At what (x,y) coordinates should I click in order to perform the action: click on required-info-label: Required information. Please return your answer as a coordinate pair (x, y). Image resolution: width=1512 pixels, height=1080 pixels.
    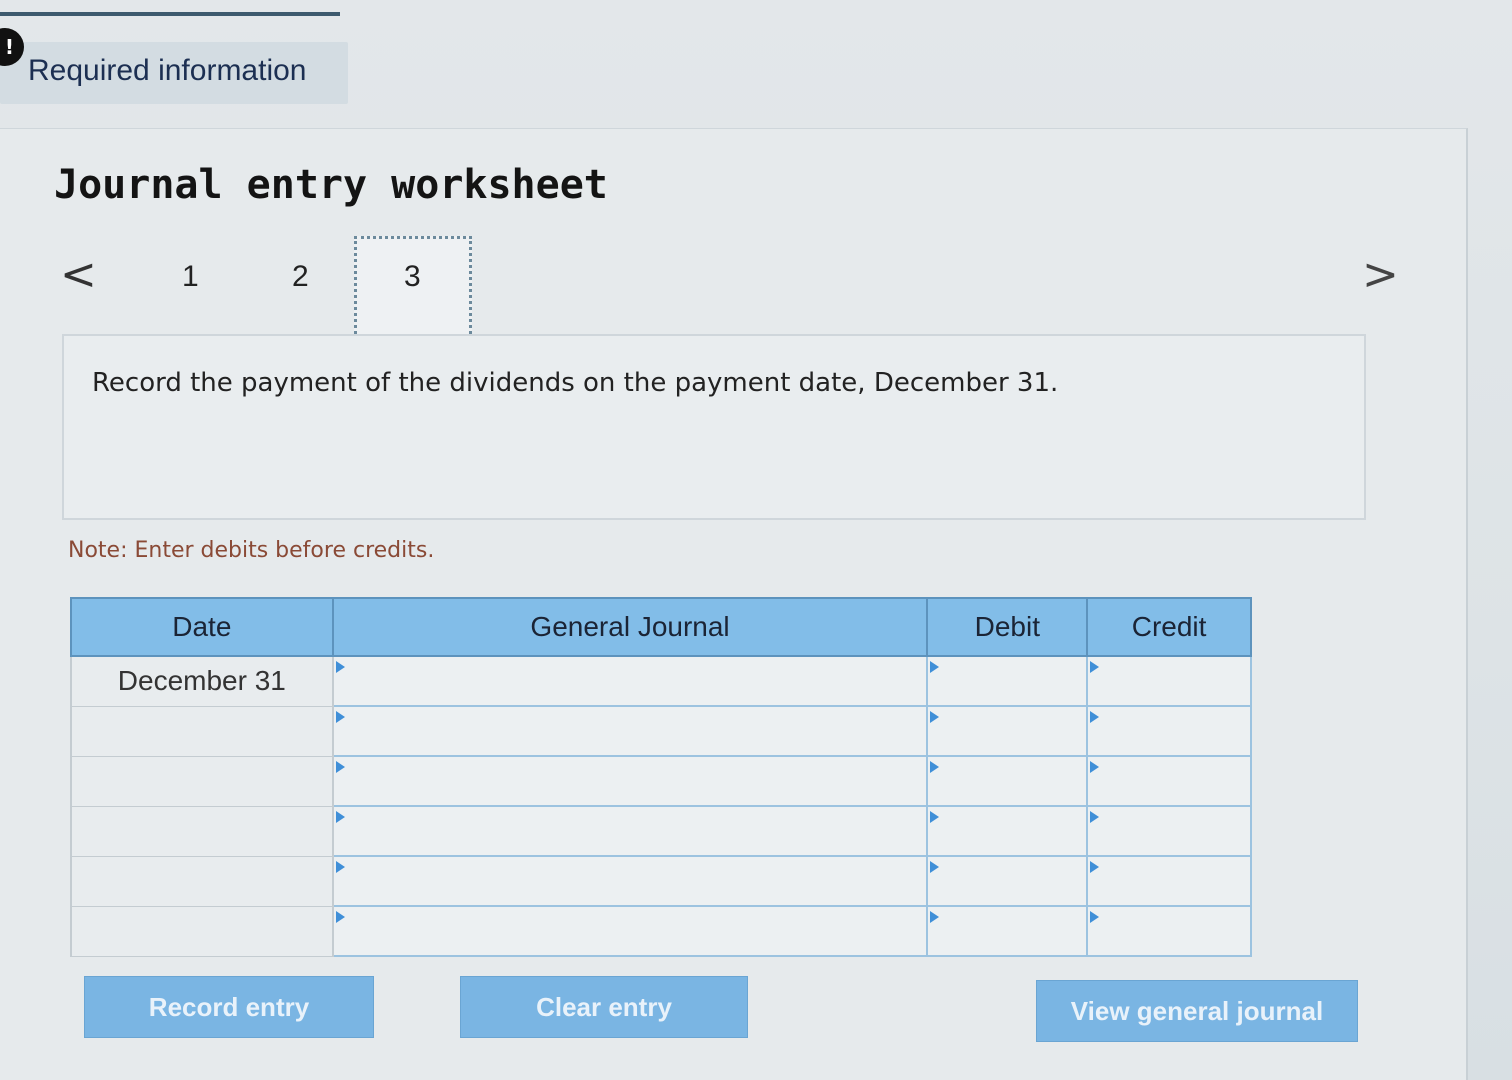
    Looking at the image, I should click on (167, 71).